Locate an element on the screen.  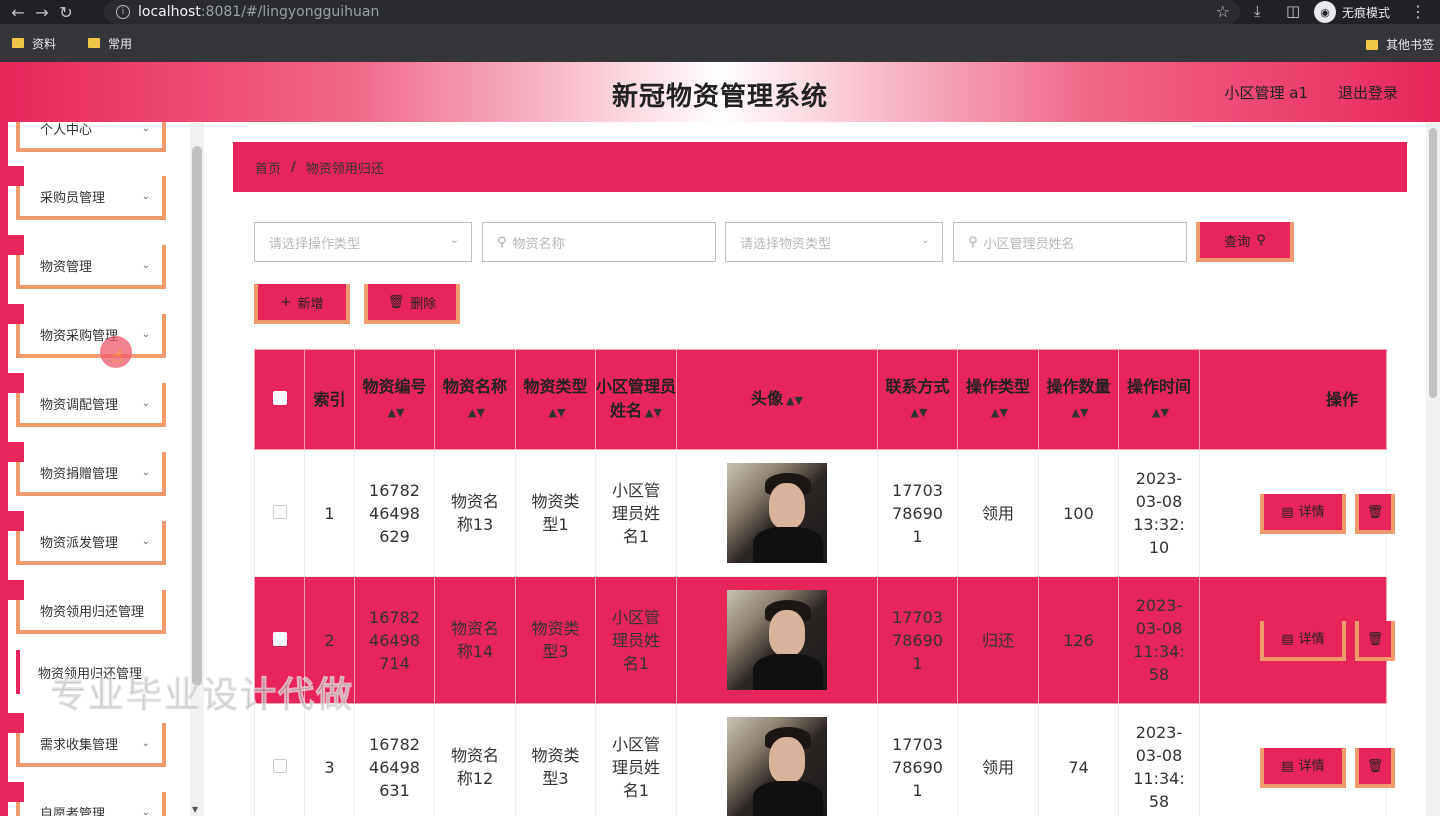
incognito-indicator: ◉ 无痕模式 is located at coordinates (1352, 12).